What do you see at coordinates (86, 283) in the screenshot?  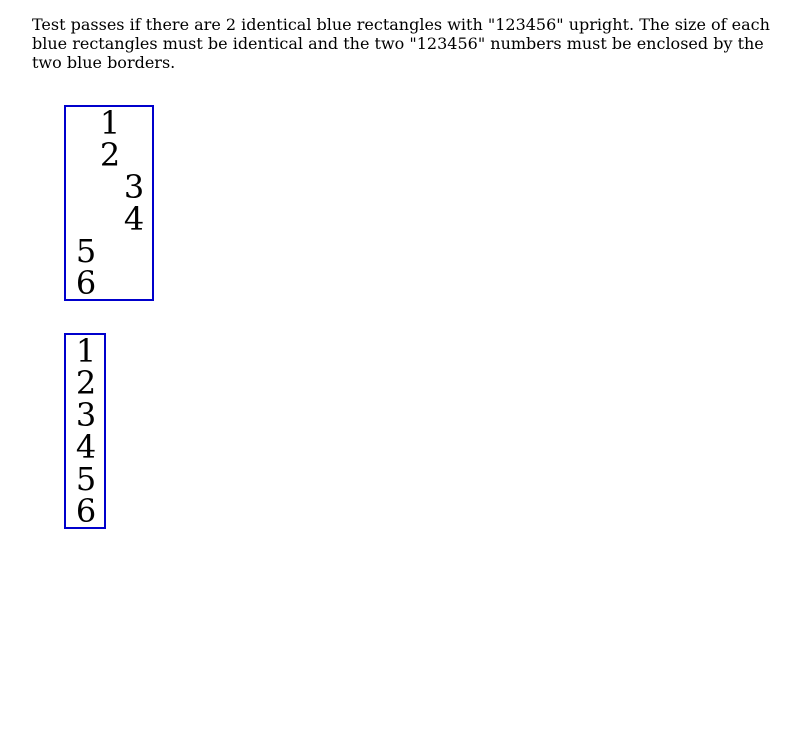 I see `first-box-digit-6: 6` at bounding box center [86, 283].